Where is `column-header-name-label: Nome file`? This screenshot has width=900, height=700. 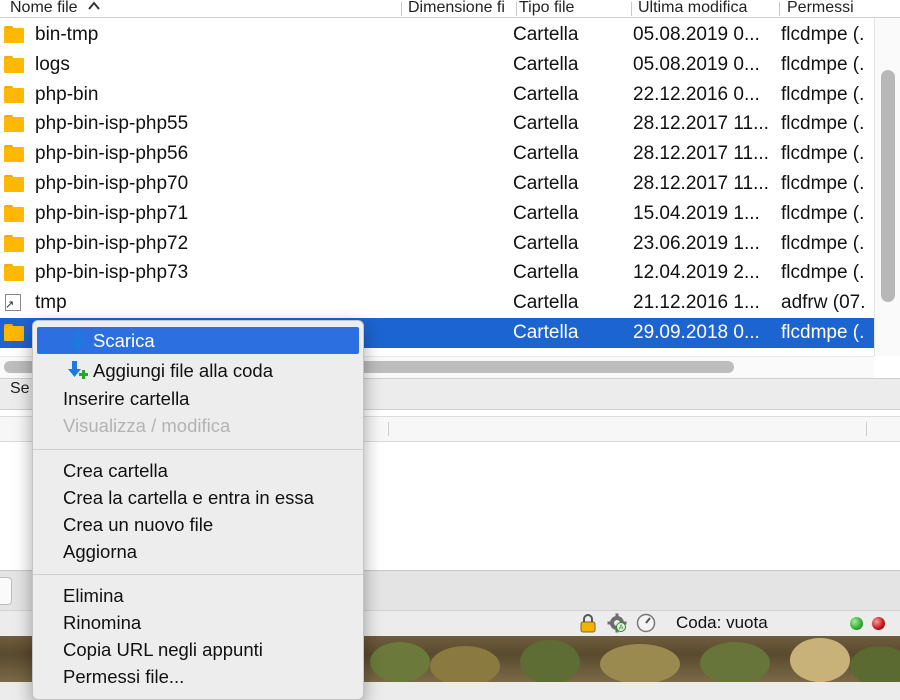
column-header-name-label: Nome file is located at coordinates (44, 8).